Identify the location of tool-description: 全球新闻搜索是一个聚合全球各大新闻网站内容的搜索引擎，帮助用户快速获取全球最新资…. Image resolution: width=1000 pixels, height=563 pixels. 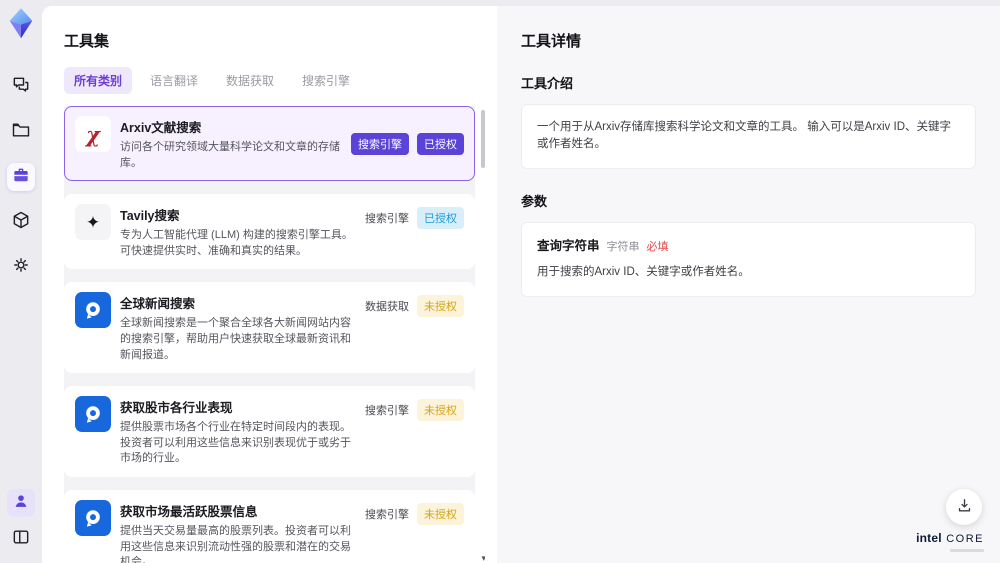
(235, 339).